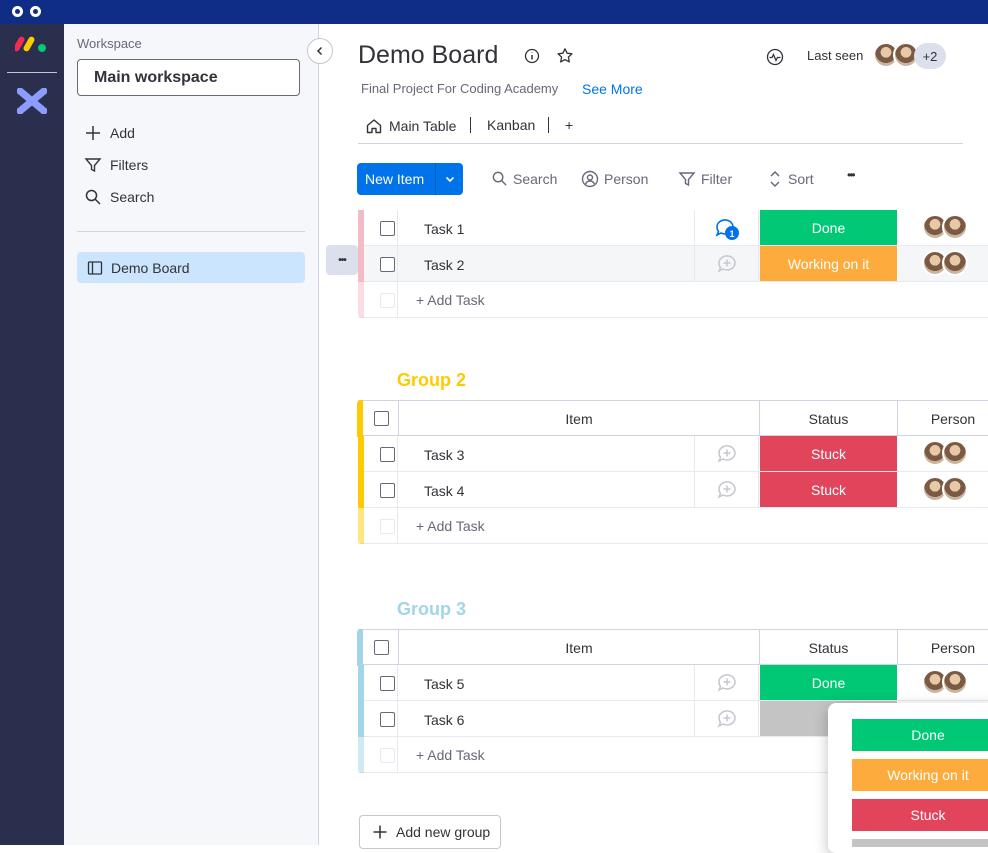 Image resolution: width=988 pixels, height=853 pixels. What do you see at coordinates (410, 179) in the screenshot?
I see `new-item-button: New Item` at bounding box center [410, 179].